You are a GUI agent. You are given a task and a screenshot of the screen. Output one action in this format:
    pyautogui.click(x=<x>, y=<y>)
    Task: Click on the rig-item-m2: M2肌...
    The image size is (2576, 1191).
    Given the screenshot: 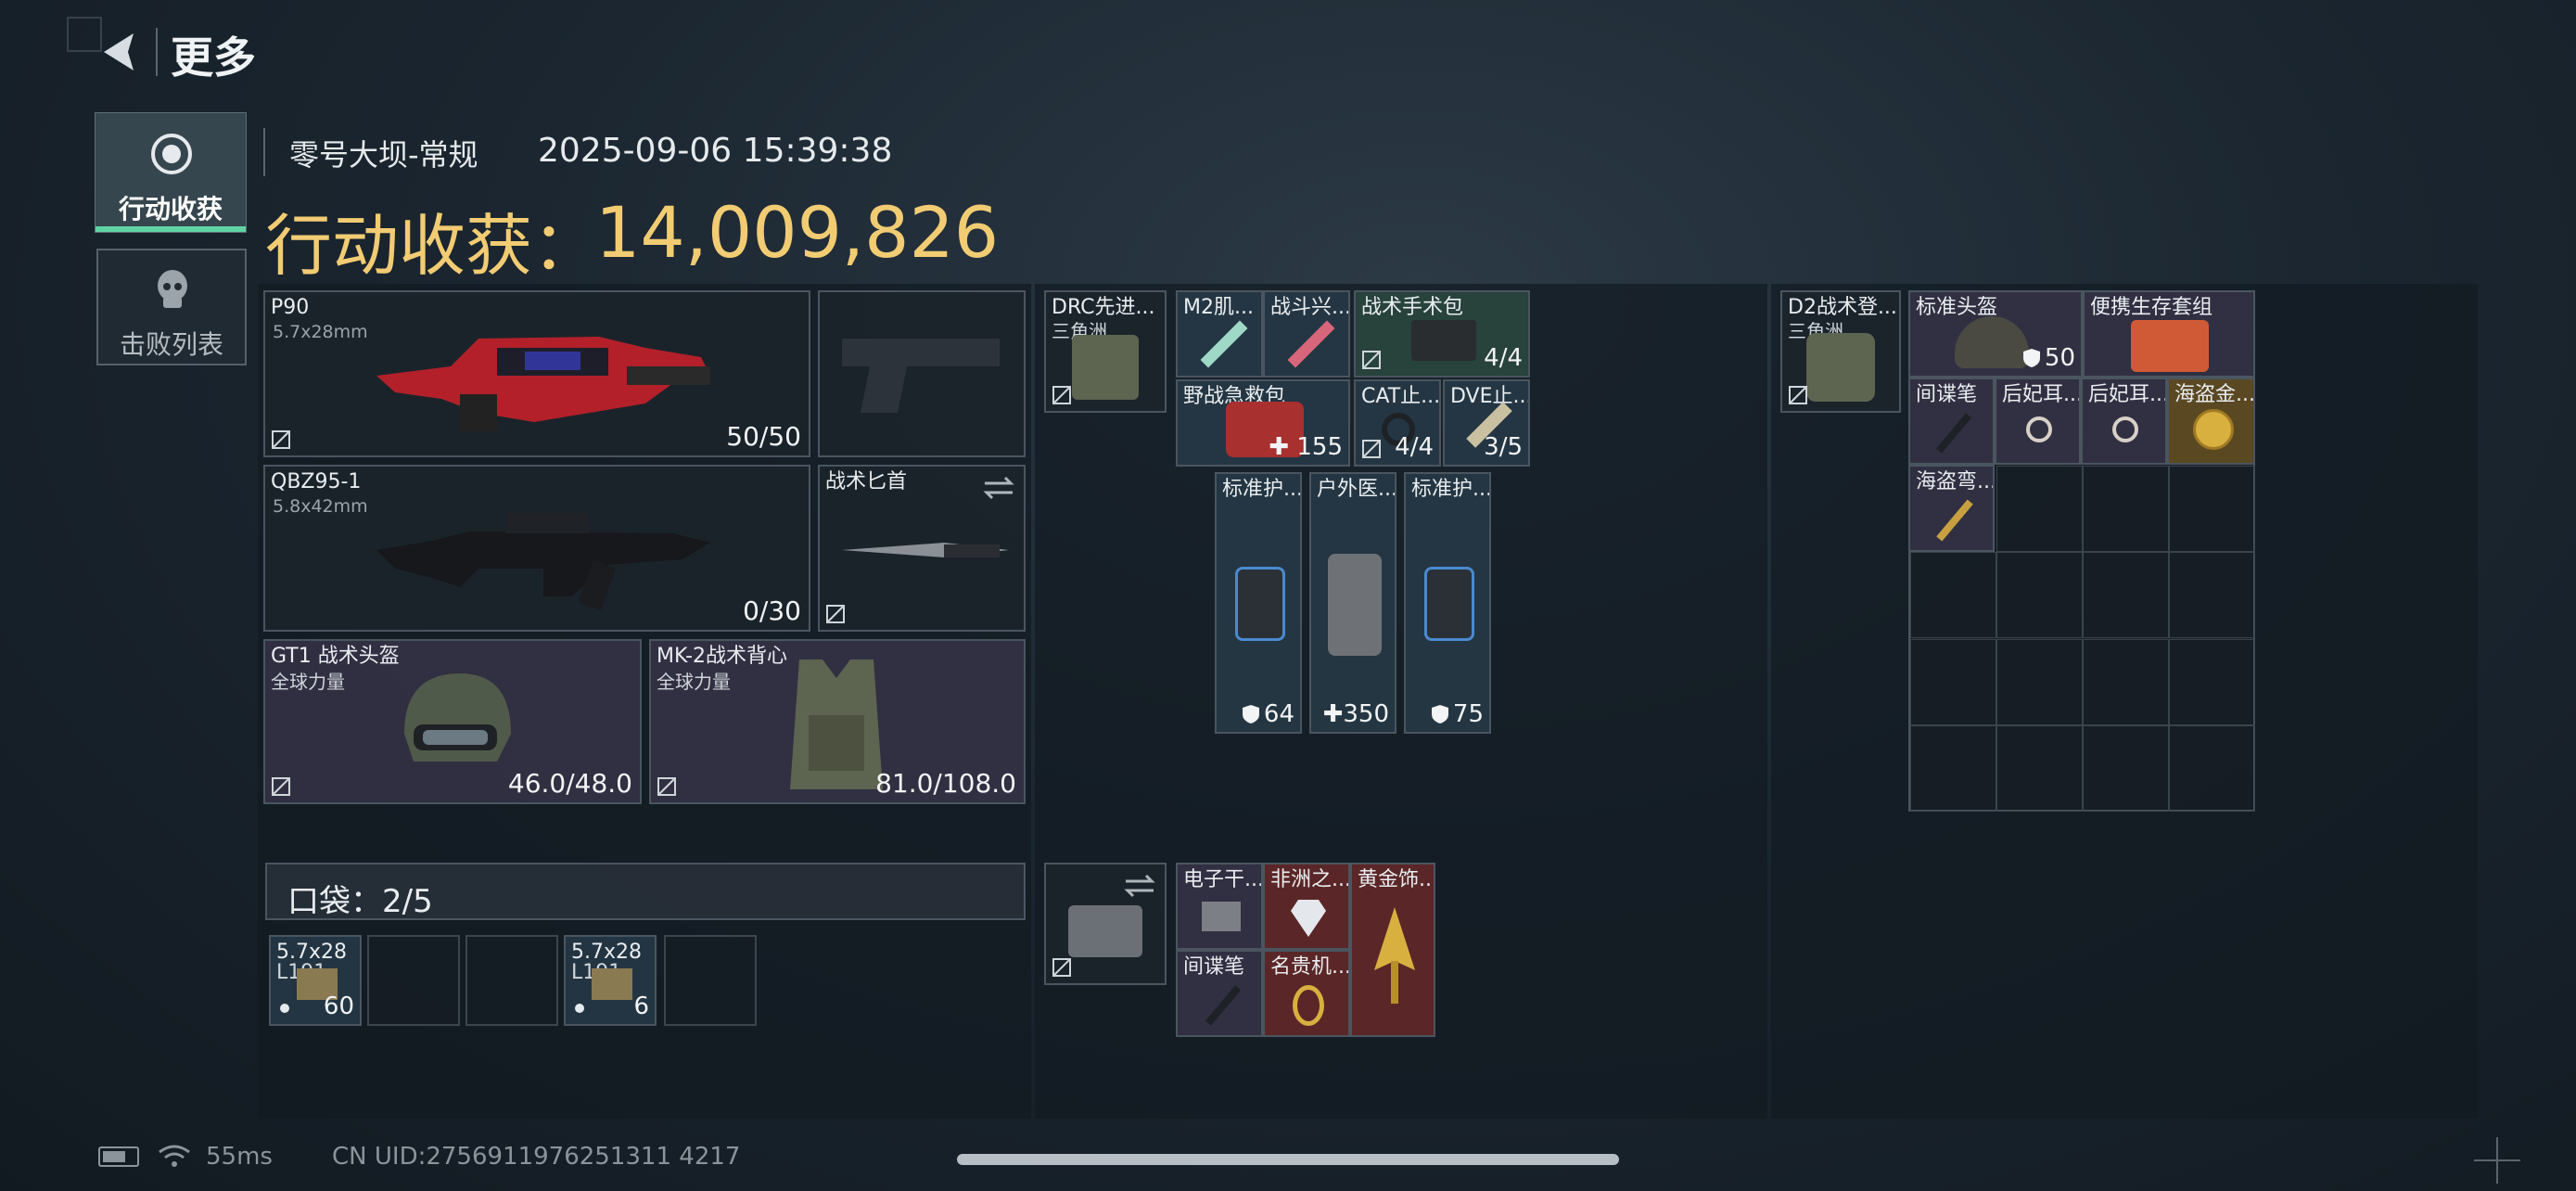 What is the action you would take?
    pyautogui.click(x=1219, y=334)
    